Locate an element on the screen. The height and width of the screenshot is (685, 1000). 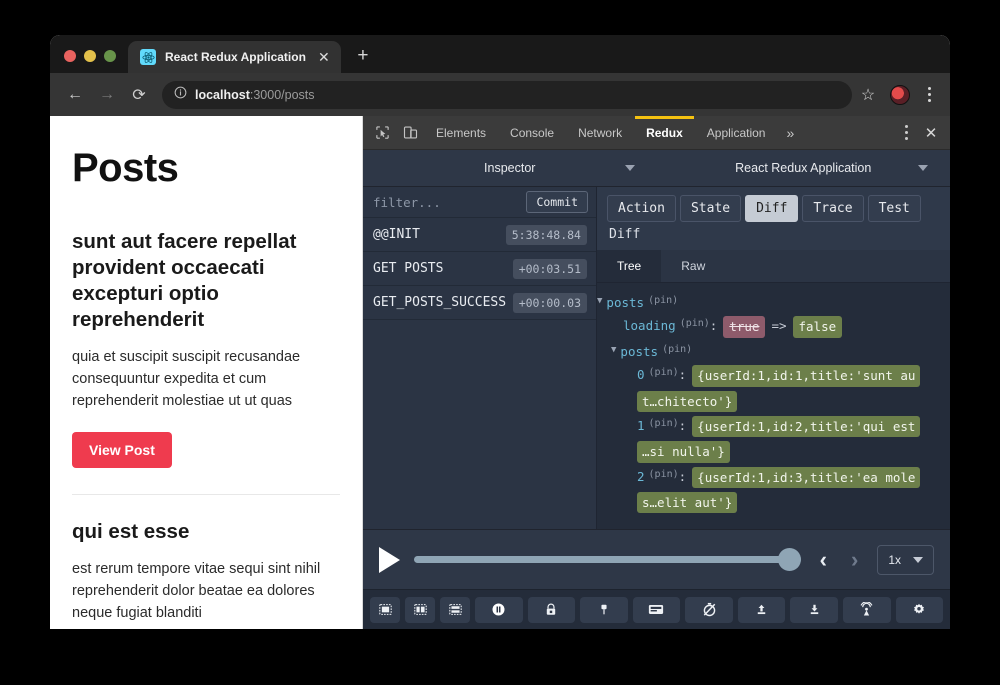
post-title: qui est esse is located at coordinates (131, 532).